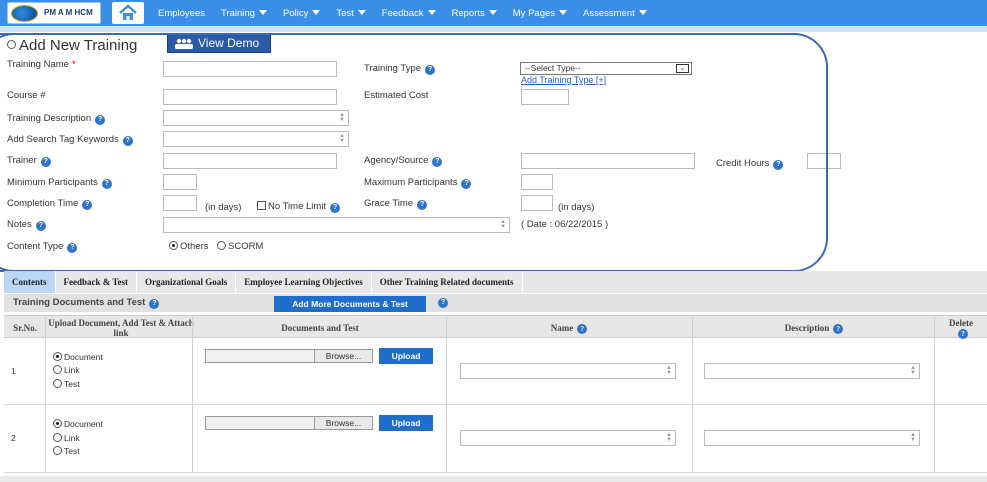 The height and width of the screenshot is (482, 987). I want to click on tab-other-documents: Other Training Related documents, so click(447, 282).